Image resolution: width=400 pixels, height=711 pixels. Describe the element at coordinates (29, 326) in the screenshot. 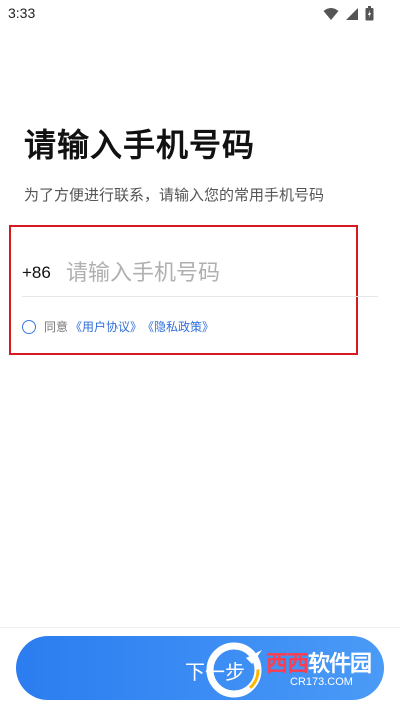

I see `agree-radio` at that location.